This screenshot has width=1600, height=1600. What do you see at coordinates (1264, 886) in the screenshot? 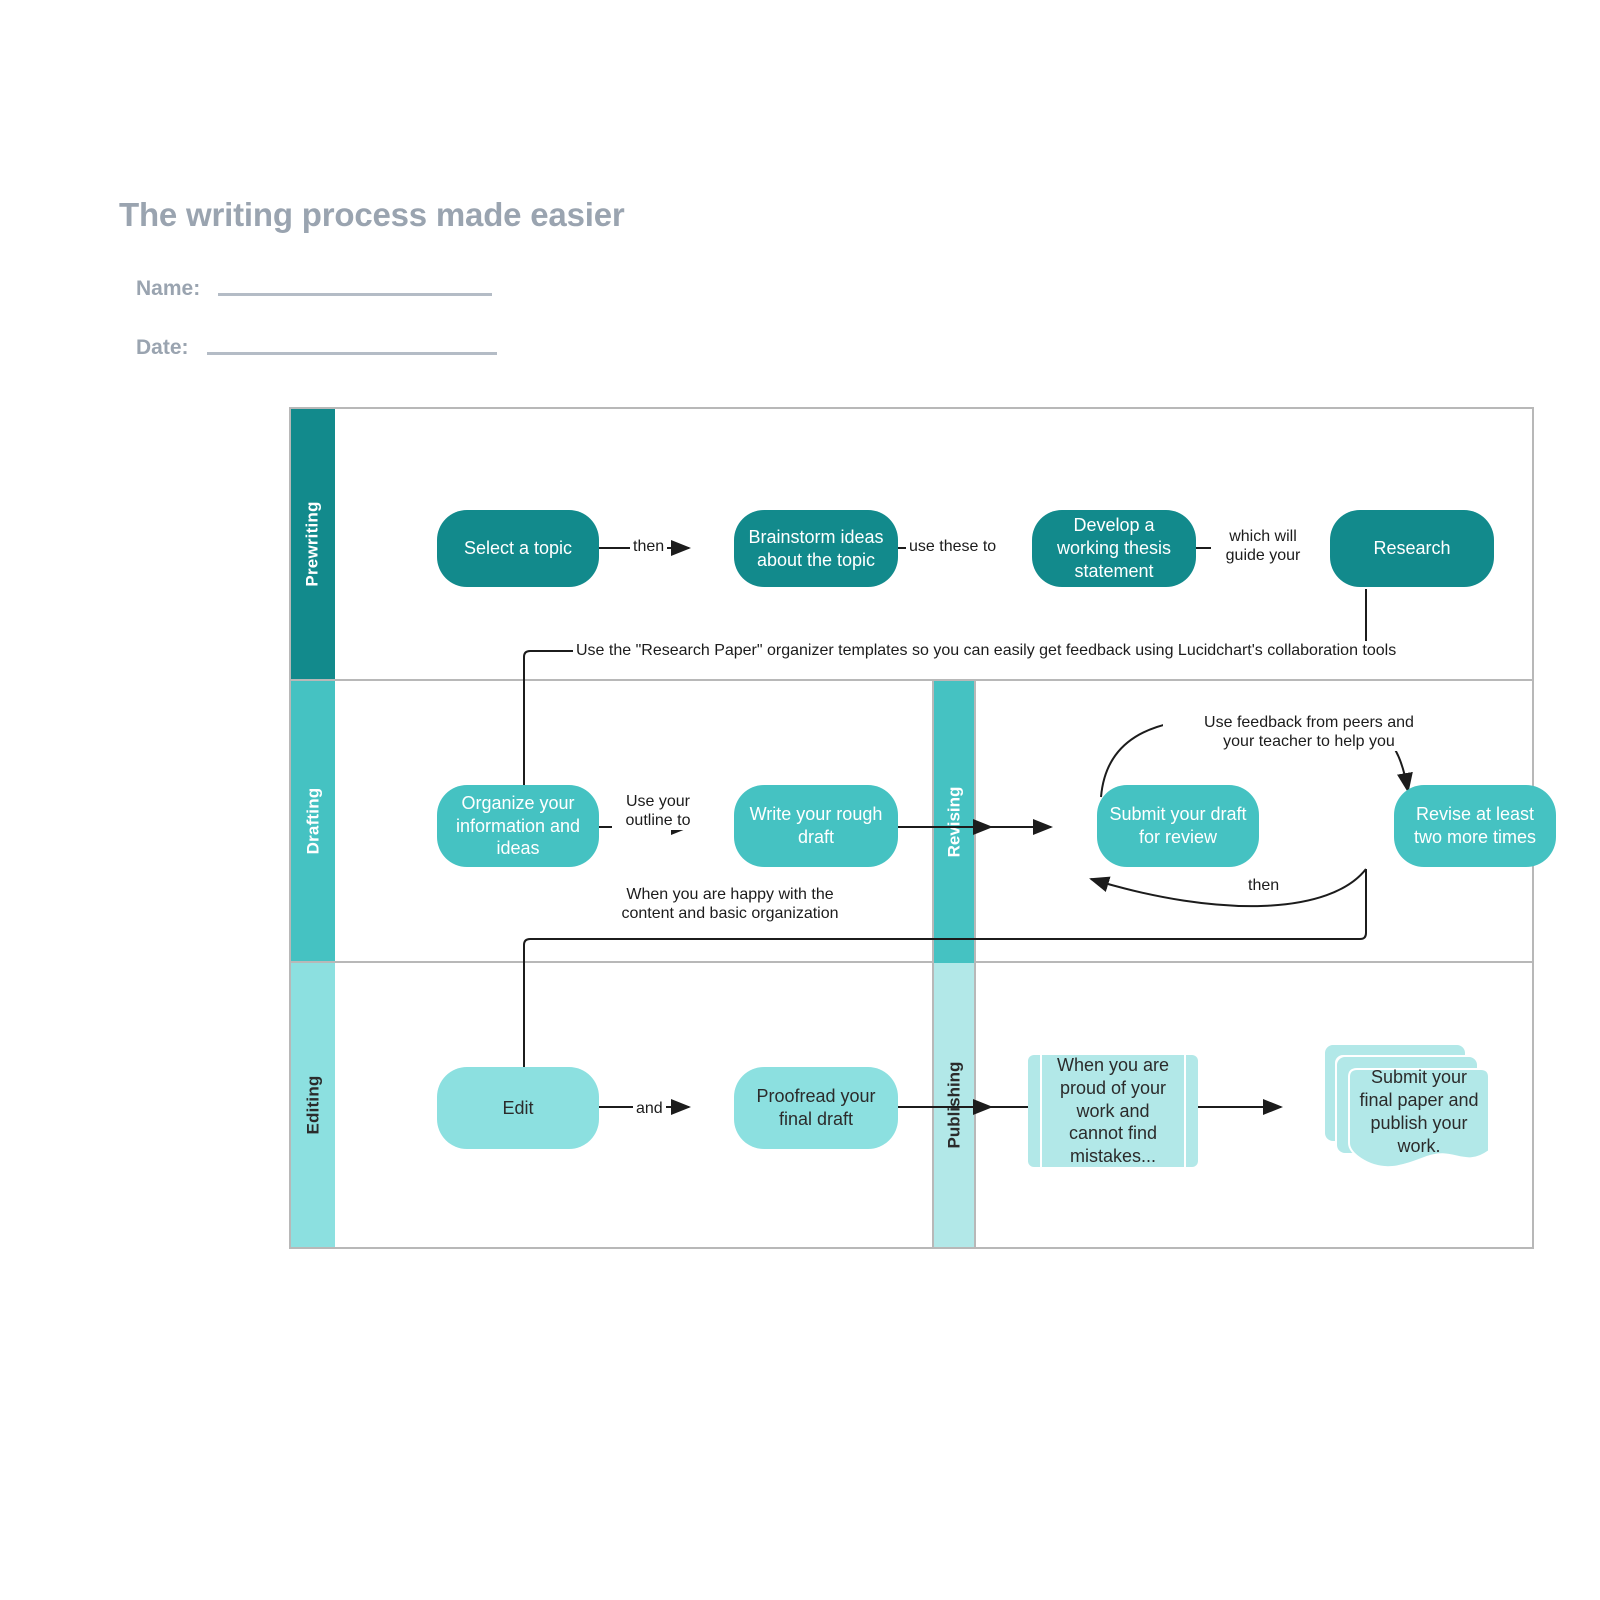
I see `edge-label-then-2: then` at bounding box center [1264, 886].